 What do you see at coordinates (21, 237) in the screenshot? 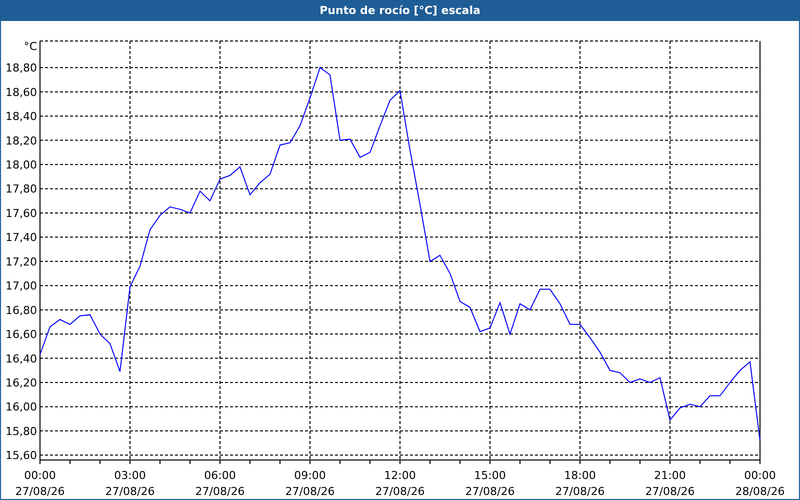
I see `y-tick-label: 17,40` at bounding box center [21, 237].